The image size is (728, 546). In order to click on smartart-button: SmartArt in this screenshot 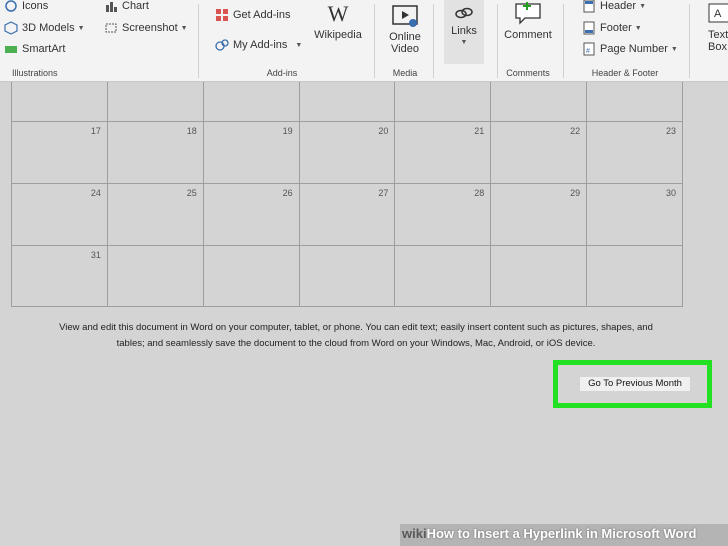, I will do `click(34, 49)`.